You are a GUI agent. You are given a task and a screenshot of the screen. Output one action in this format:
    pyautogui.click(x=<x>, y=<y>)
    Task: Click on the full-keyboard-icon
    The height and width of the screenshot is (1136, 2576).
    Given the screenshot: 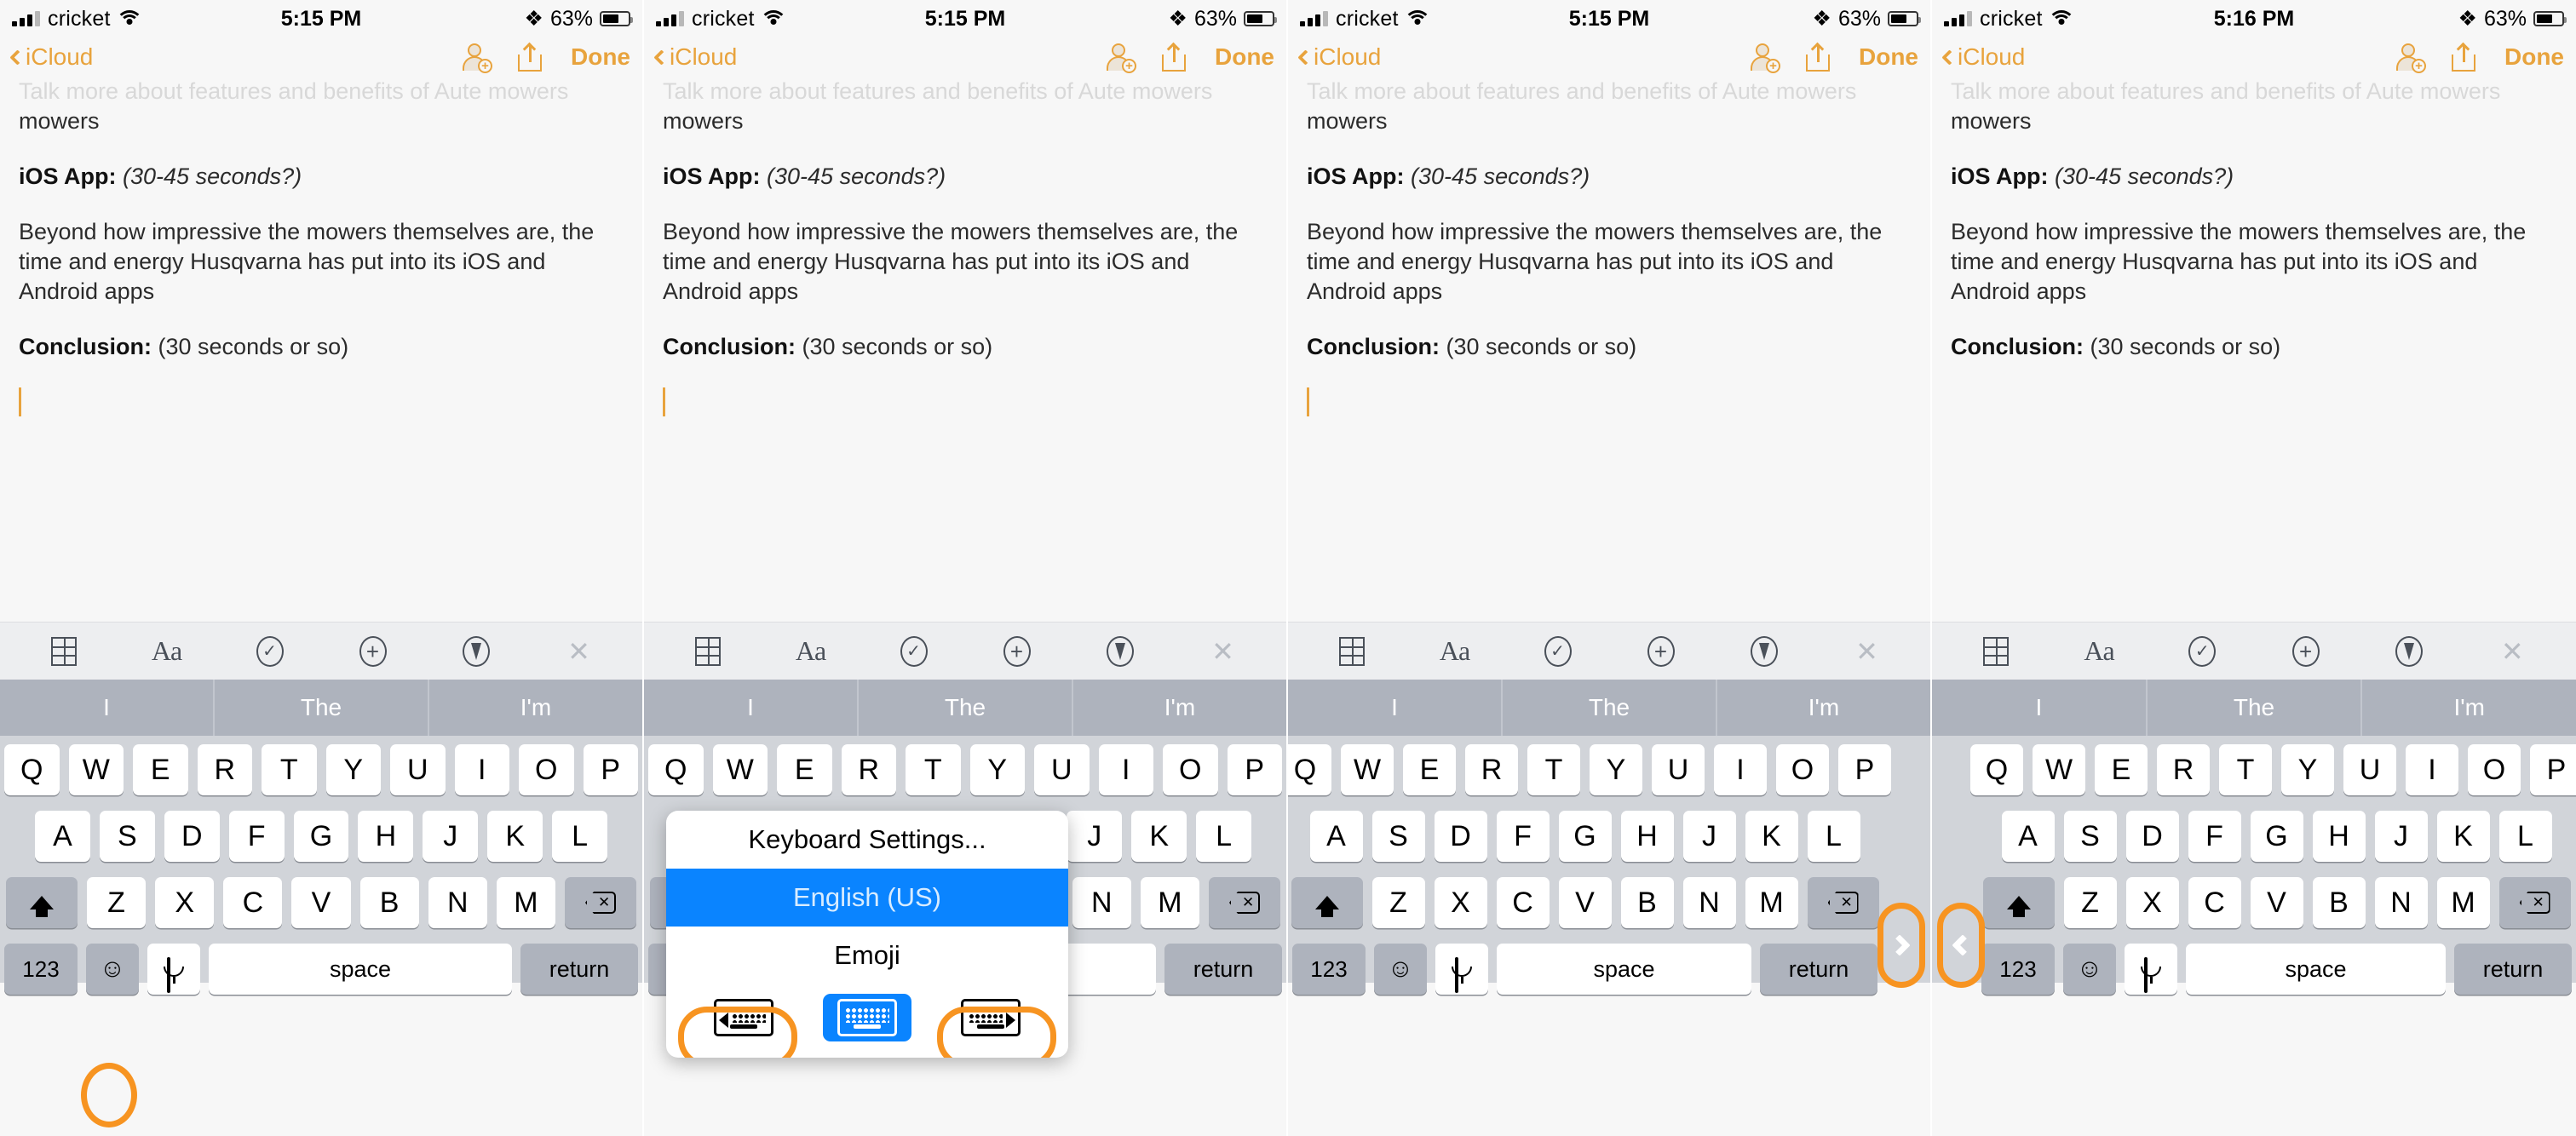 What is the action you would take?
    pyautogui.click(x=867, y=1017)
    